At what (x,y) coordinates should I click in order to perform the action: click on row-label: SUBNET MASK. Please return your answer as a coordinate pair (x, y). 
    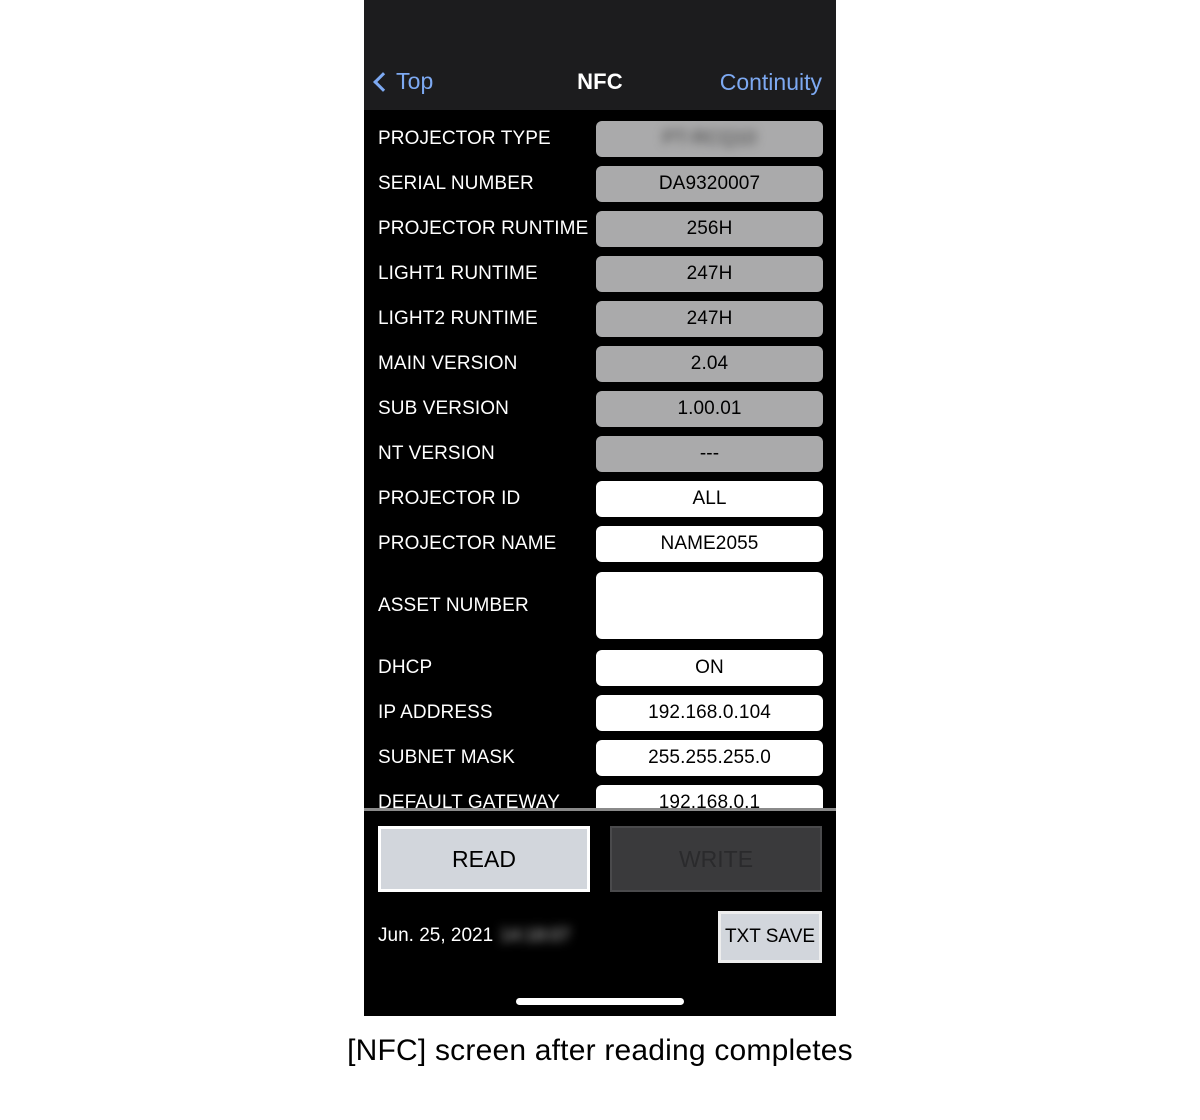
    Looking at the image, I should click on (446, 757).